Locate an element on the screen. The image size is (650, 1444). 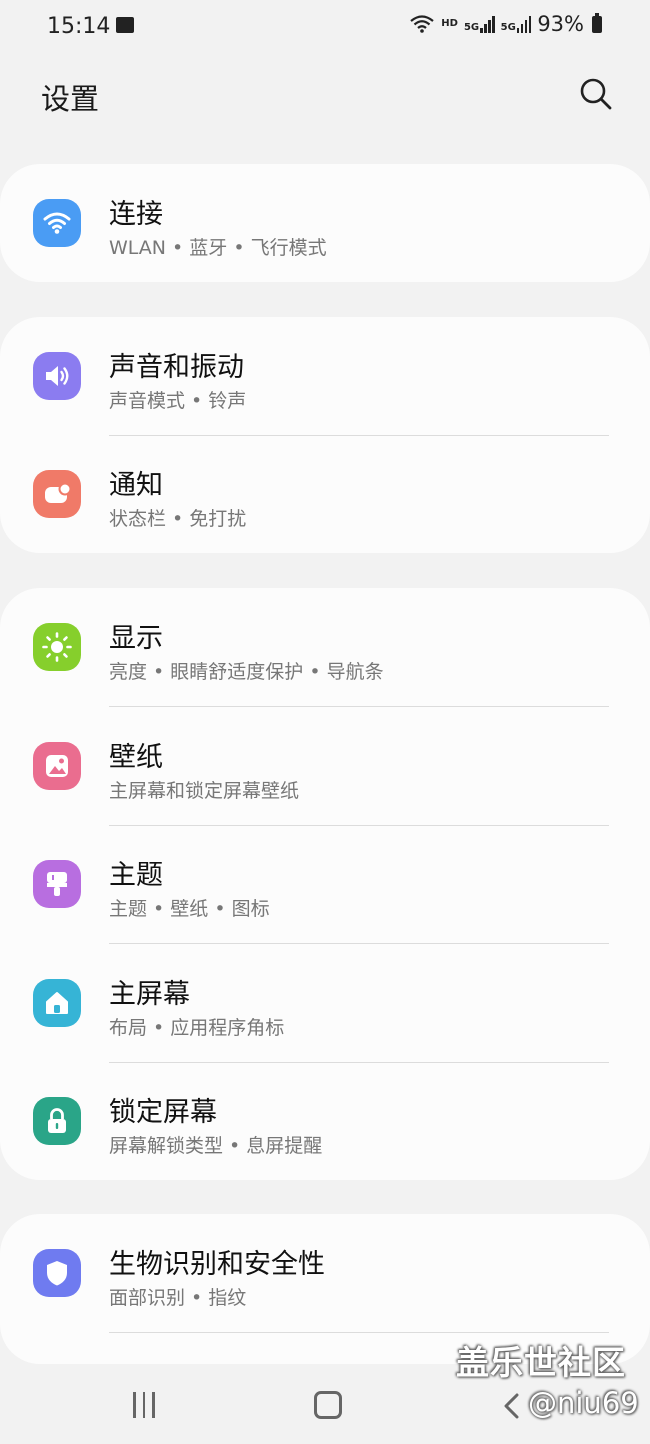
chevron-left-icon is located at coordinates (511, 1406).